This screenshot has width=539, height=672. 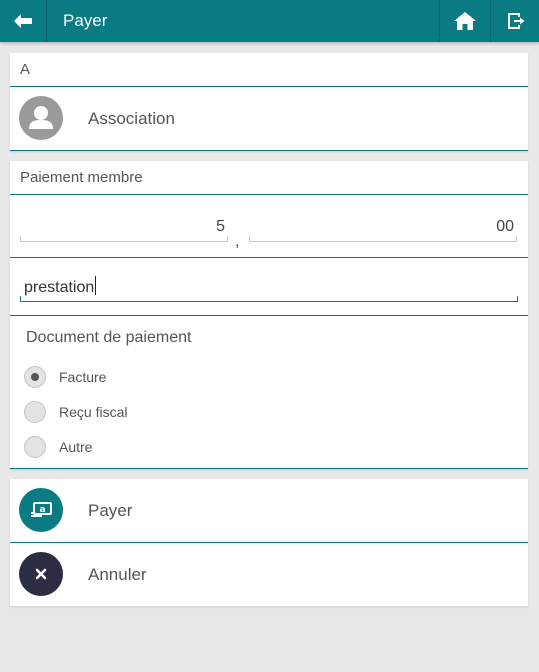 I want to click on recipient-section-header: A, so click(x=269, y=70).